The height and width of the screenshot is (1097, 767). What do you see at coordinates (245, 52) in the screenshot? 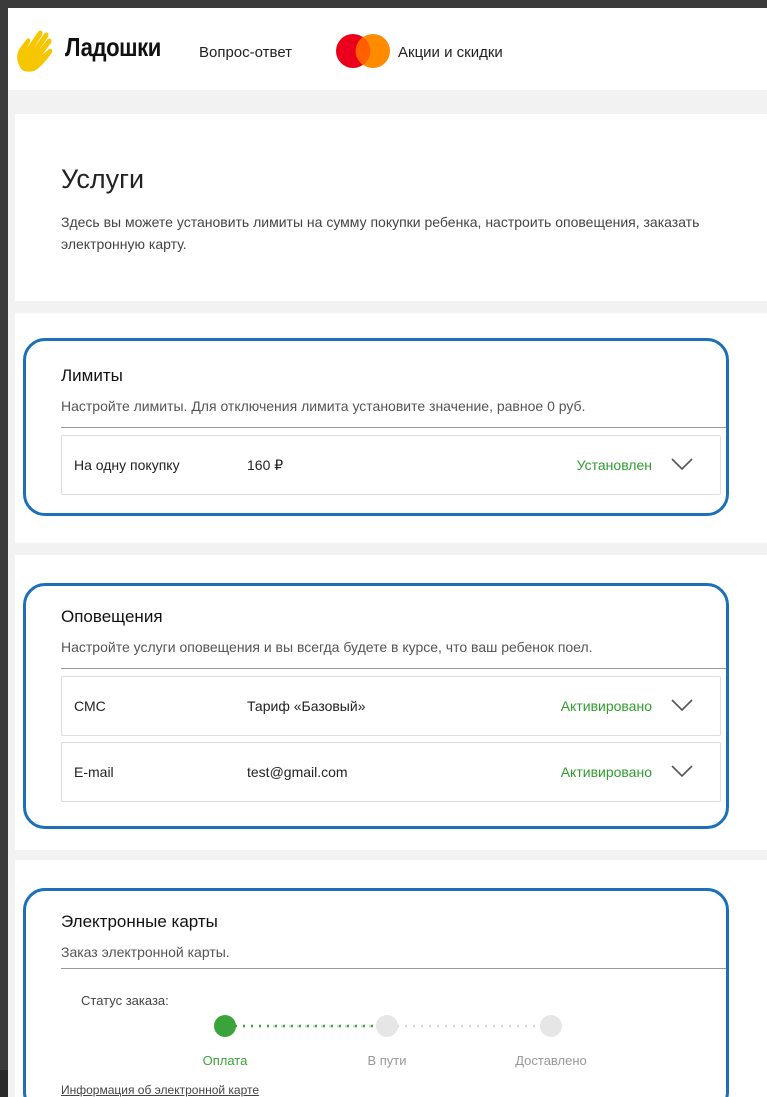
I see `nav-faq-link: Вопрос-ответ` at bounding box center [245, 52].